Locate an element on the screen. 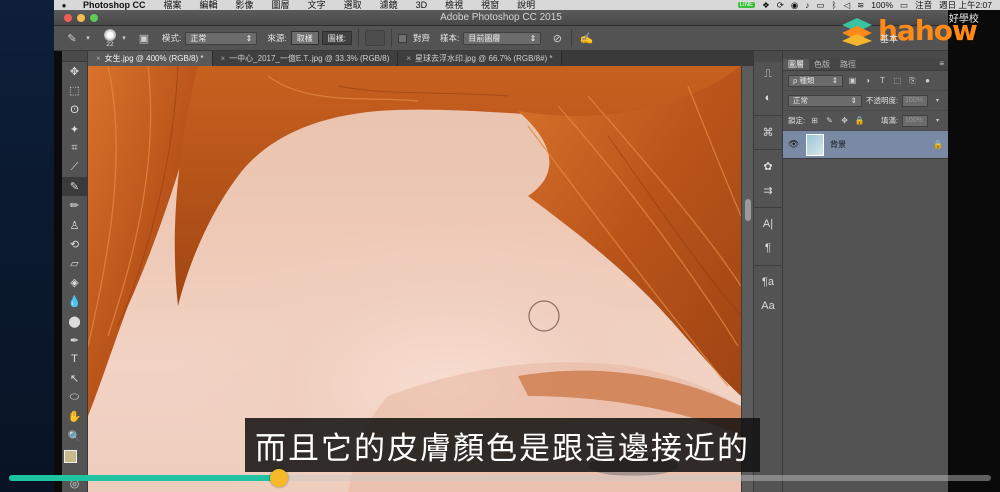 The height and width of the screenshot is (492, 1000). healing-brush-icon: ✎ is located at coordinates (74, 187).